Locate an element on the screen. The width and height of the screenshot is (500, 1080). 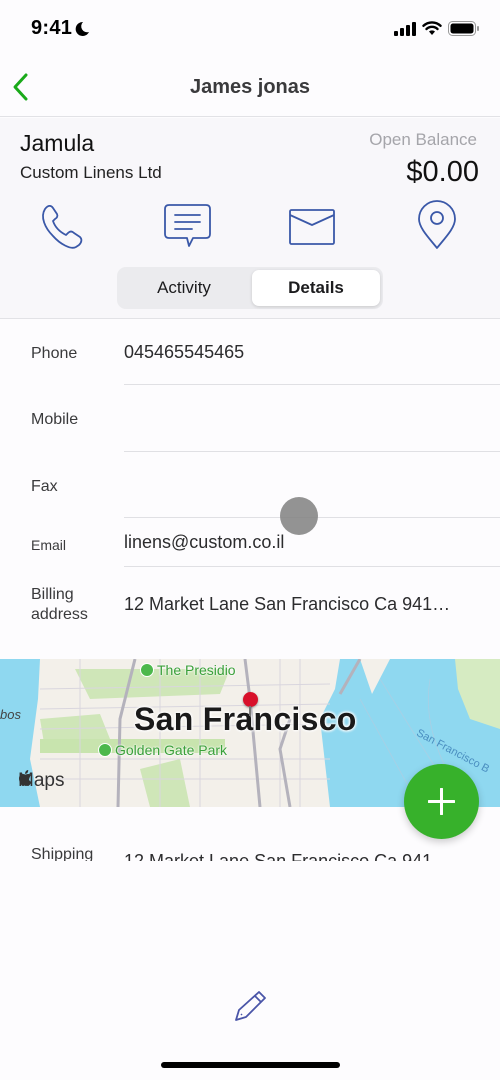
add-button is located at coordinates (441, 801).